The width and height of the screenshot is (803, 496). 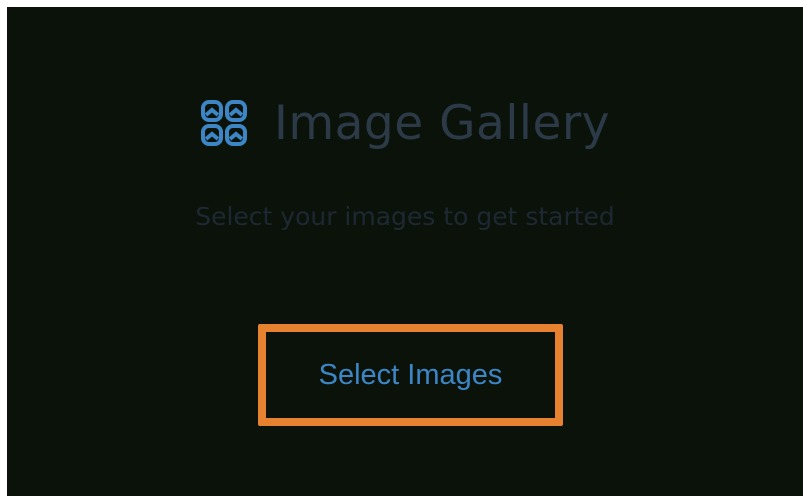 I want to click on gallery-grid-icon, so click(x=223, y=123).